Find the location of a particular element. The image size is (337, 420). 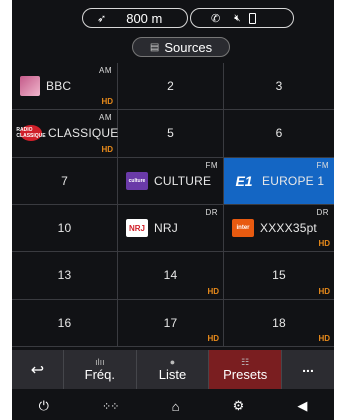

preset-1: BBC AM HD is located at coordinates (65, 87).